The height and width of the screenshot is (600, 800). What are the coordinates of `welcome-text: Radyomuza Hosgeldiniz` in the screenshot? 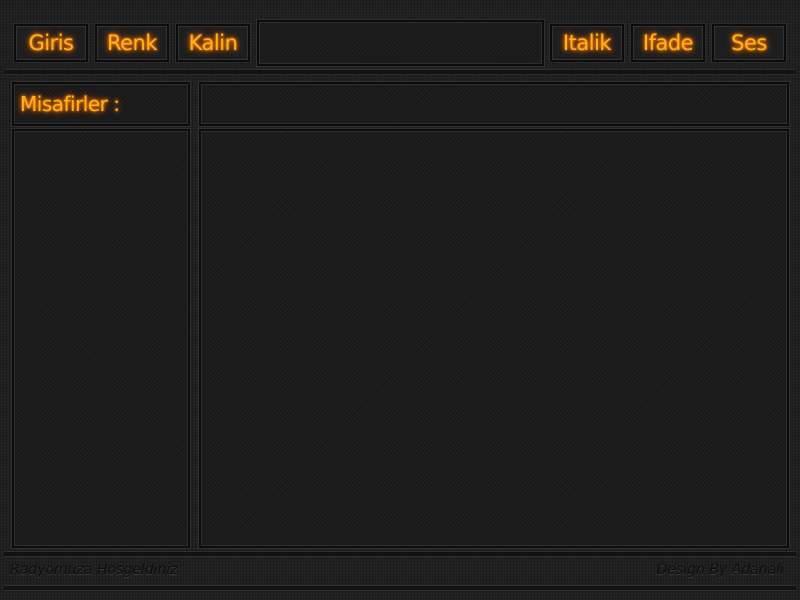 It's located at (94, 570).